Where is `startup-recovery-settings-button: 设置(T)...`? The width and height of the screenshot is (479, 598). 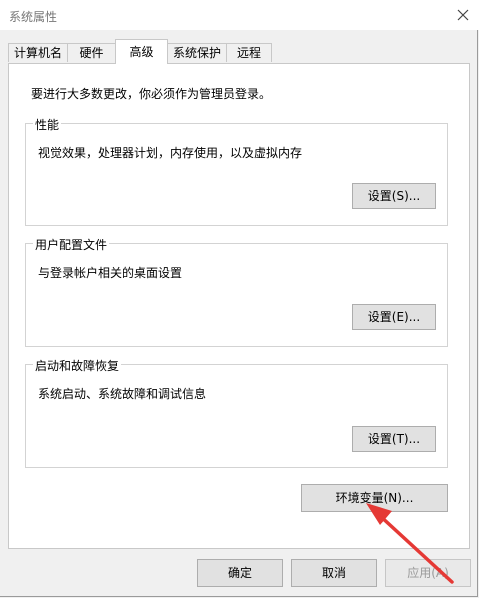
startup-recovery-settings-button: 设置(T)... is located at coordinates (394, 439).